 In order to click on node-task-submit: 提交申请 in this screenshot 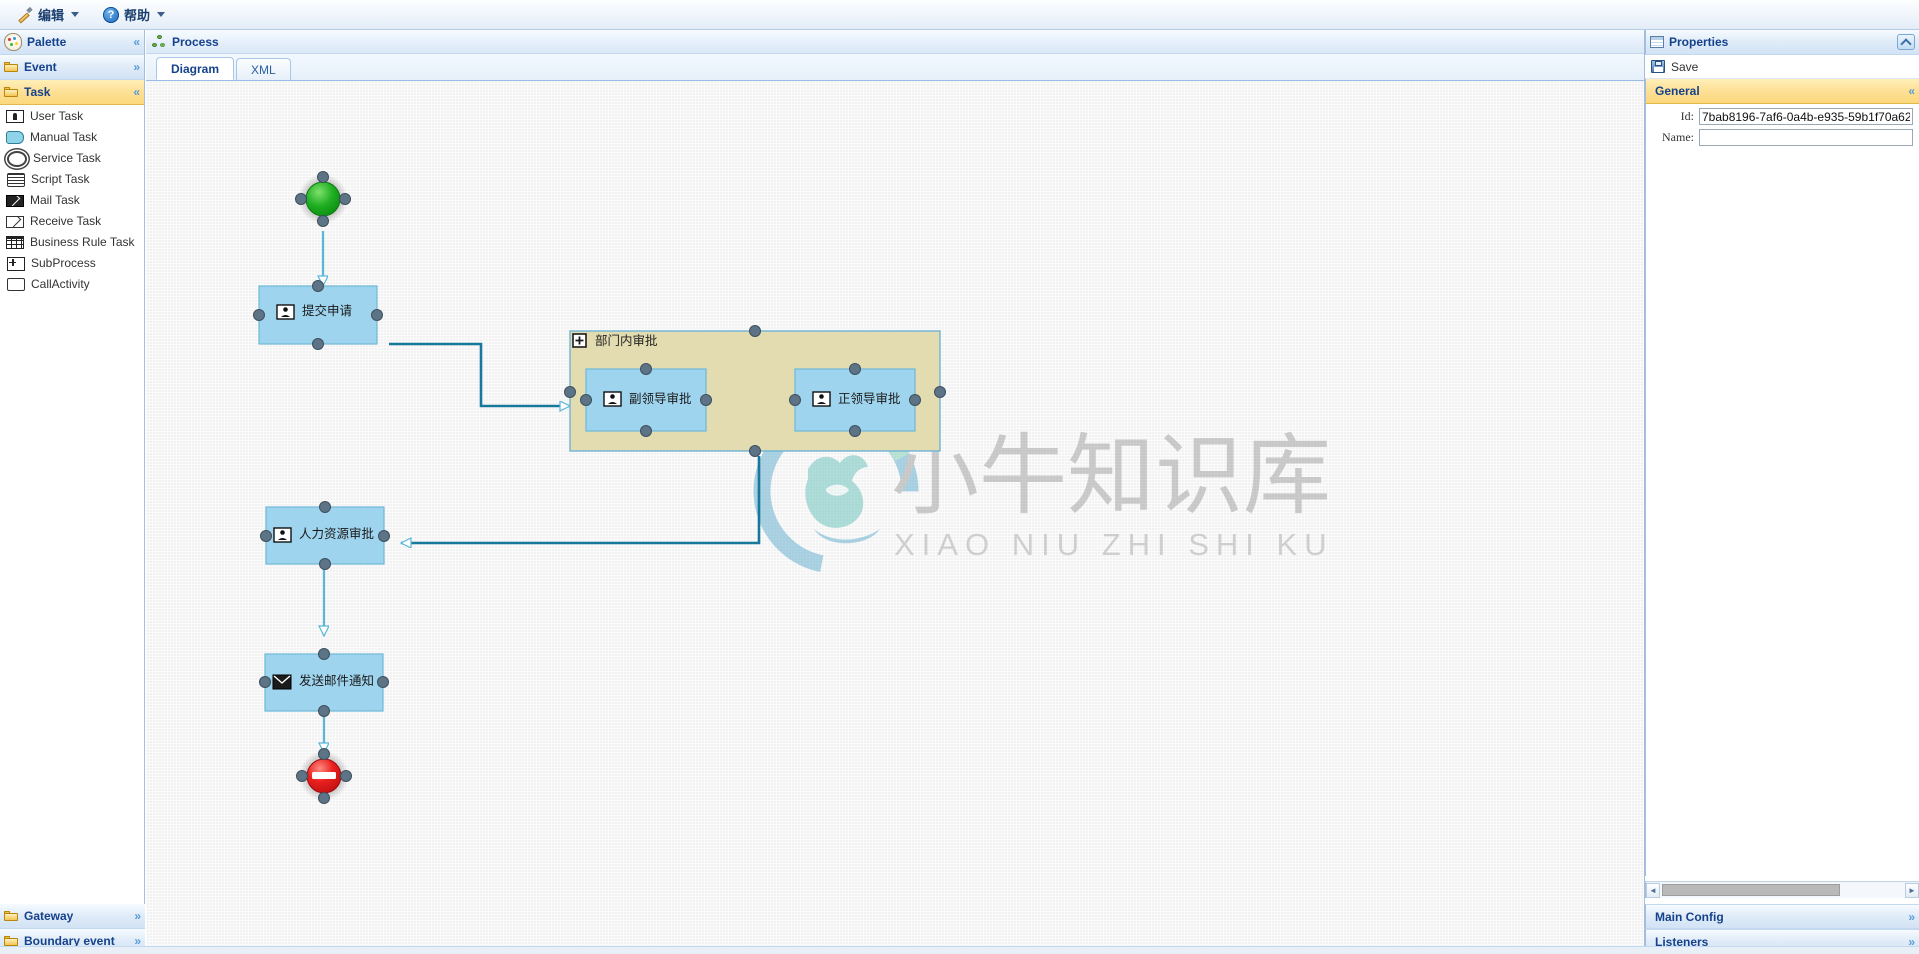, I will do `click(318, 315)`.